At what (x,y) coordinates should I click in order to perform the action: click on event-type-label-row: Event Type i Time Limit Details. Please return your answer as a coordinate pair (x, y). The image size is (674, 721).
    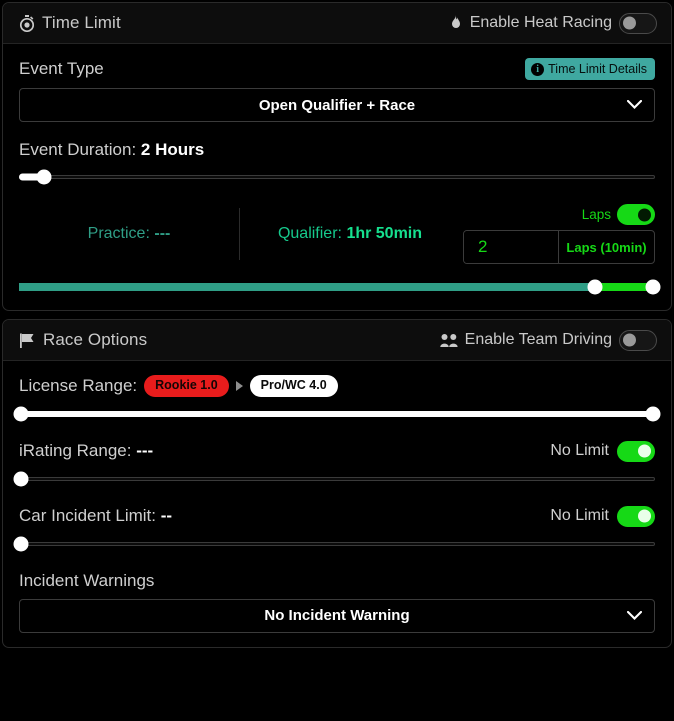
    Looking at the image, I should click on (337, 69).